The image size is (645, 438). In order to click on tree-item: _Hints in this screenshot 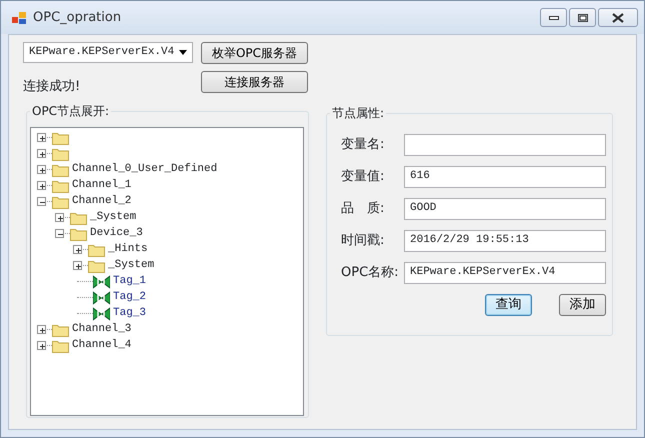, I will do `click(128, 249)`.